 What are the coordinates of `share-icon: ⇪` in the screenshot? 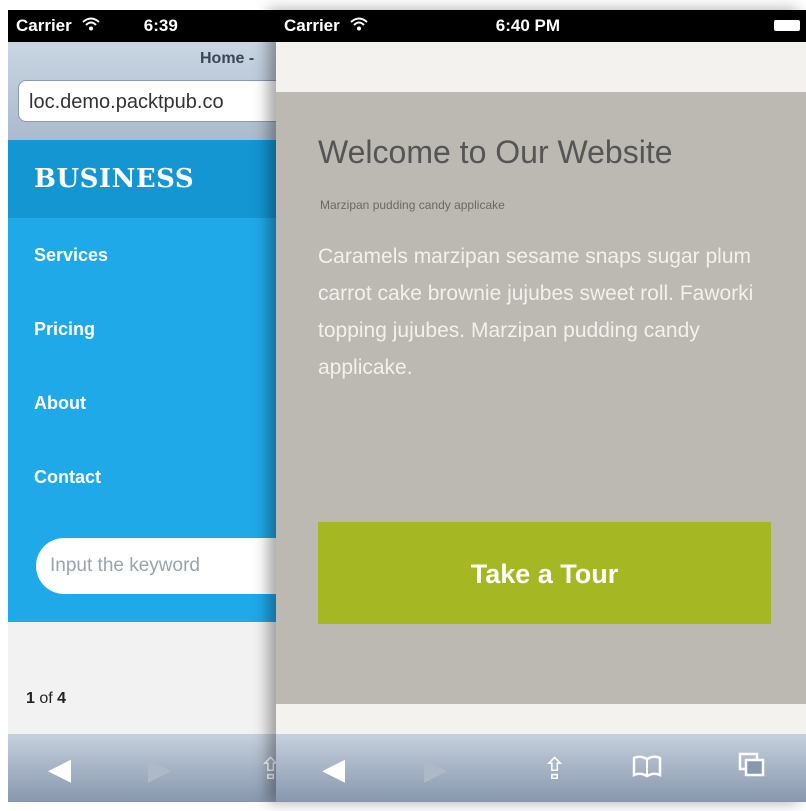 It's located at (554, 769).